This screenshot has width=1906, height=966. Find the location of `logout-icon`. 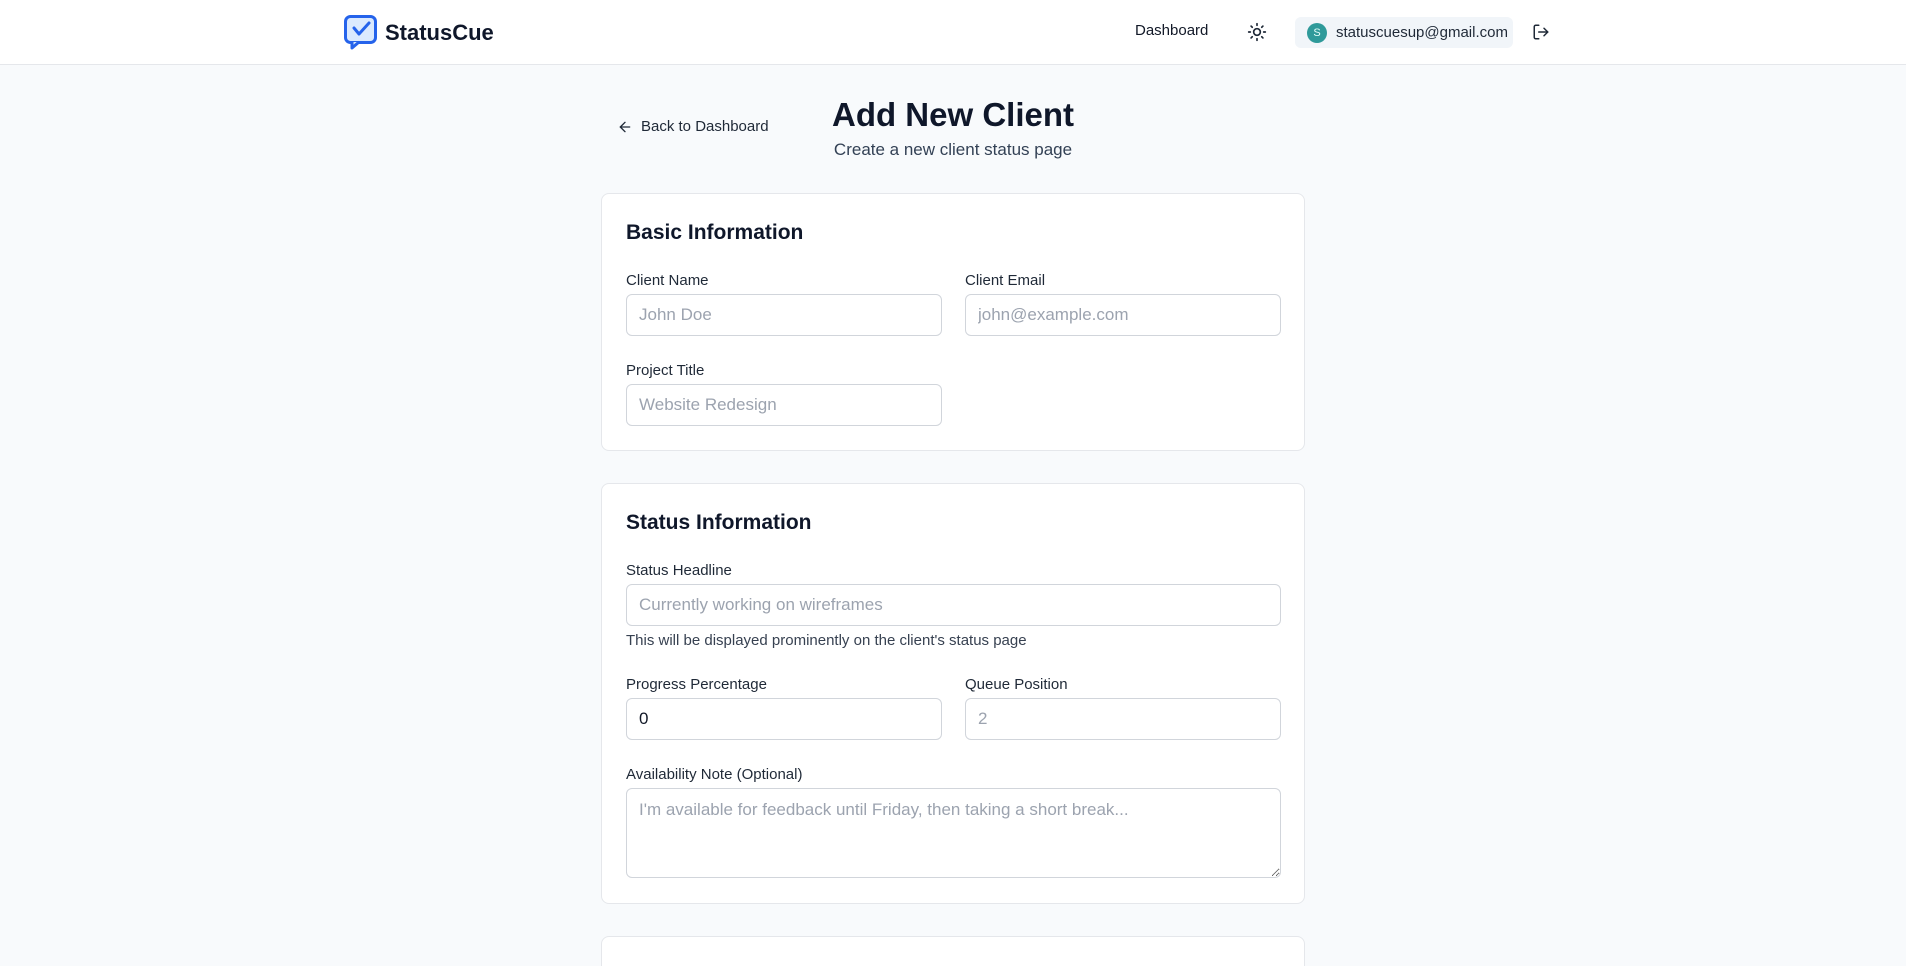

logout-icon is located at coordinates (1541, 32).